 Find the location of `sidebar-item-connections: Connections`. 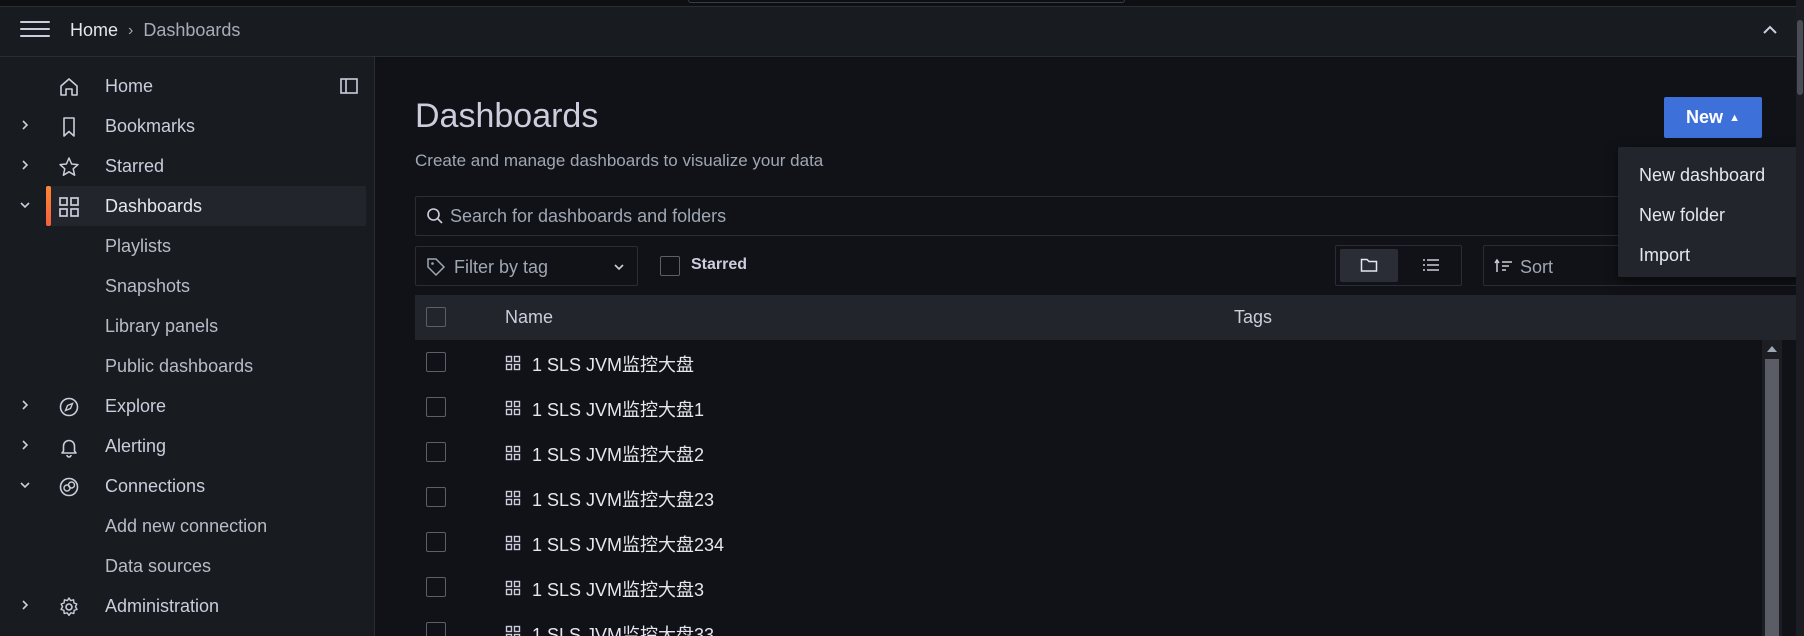

sidebar-item-connections: Connections is located at coordinates (183, 486).